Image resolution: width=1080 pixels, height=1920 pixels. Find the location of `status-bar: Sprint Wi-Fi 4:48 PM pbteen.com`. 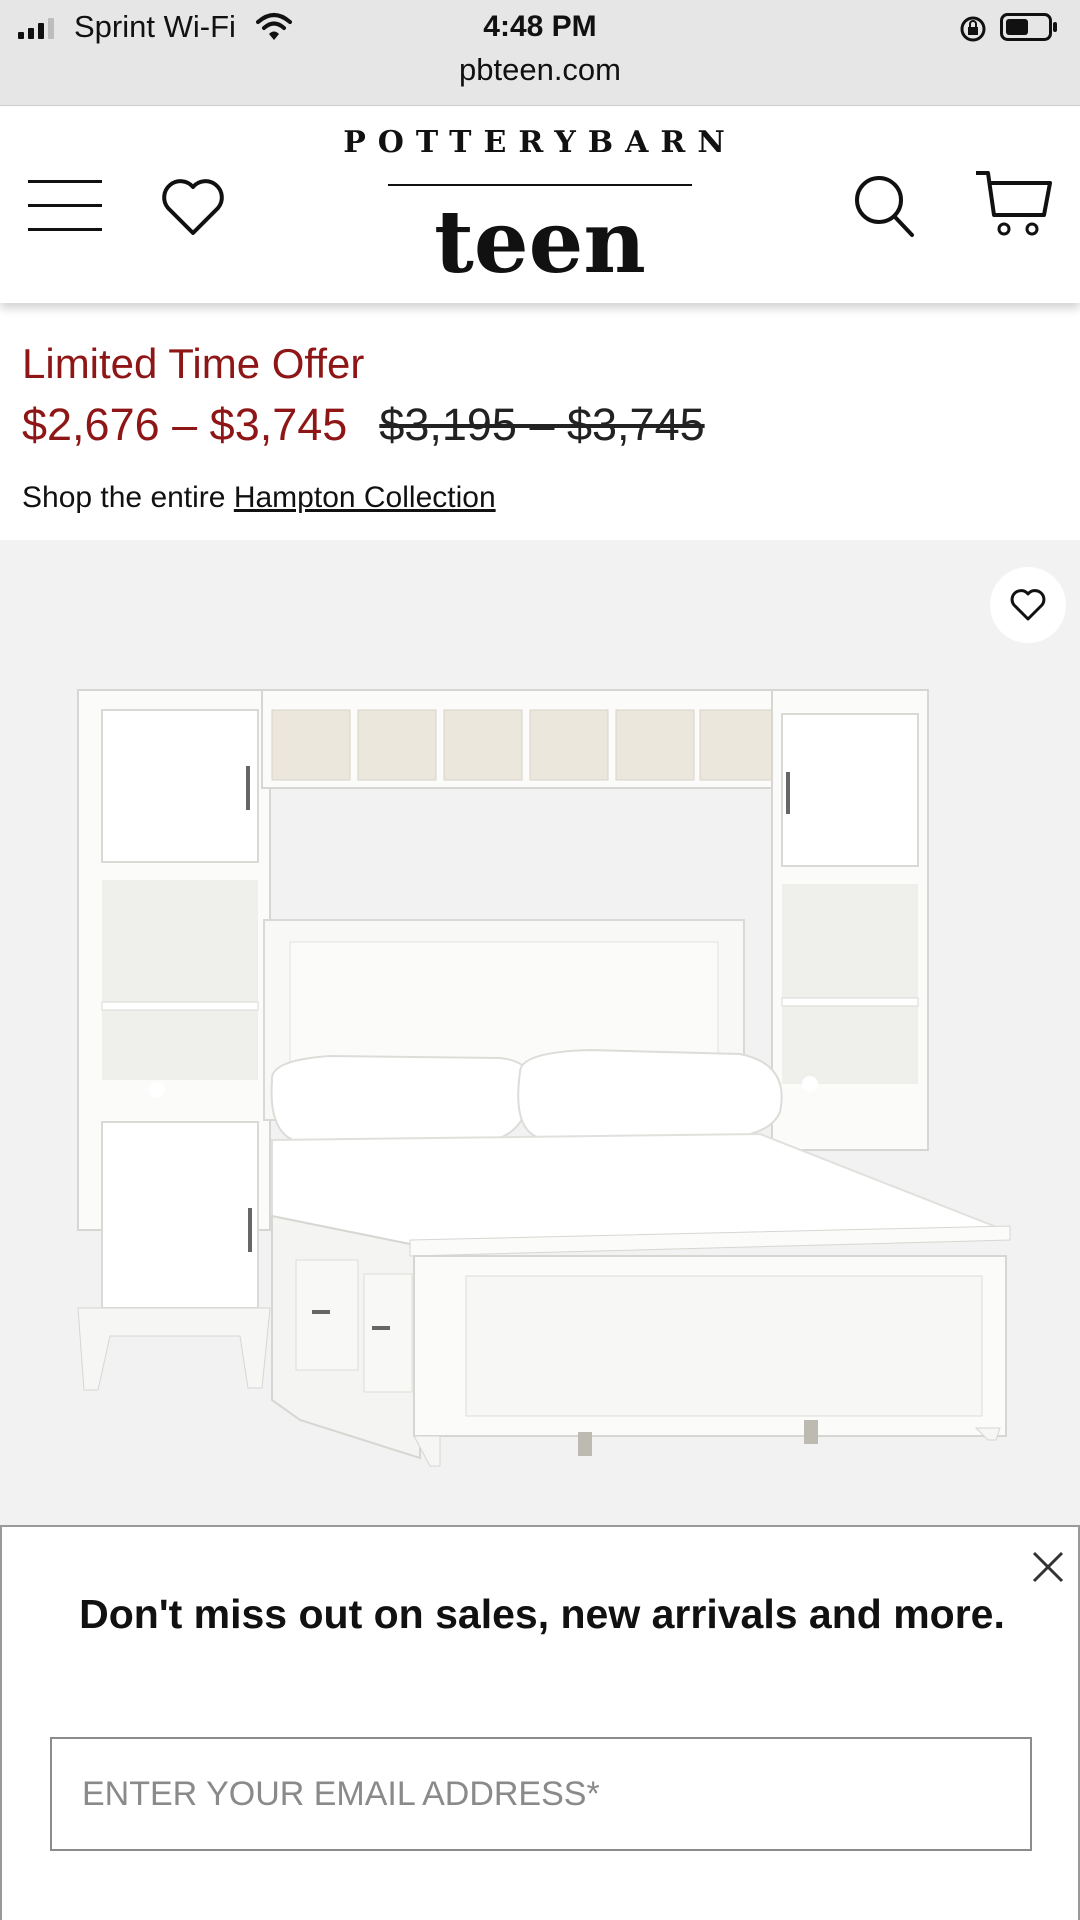

status-bar: Sprint Wi-Fi 4:48 PM pbteen.com is located at coordinates (540, 53).